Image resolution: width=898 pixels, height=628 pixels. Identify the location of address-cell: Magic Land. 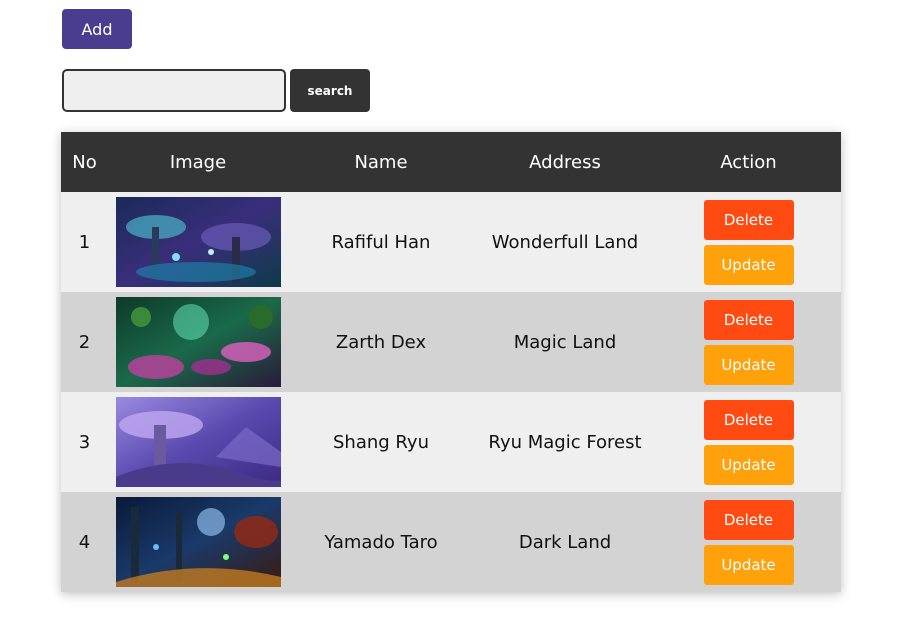
(565, 342).